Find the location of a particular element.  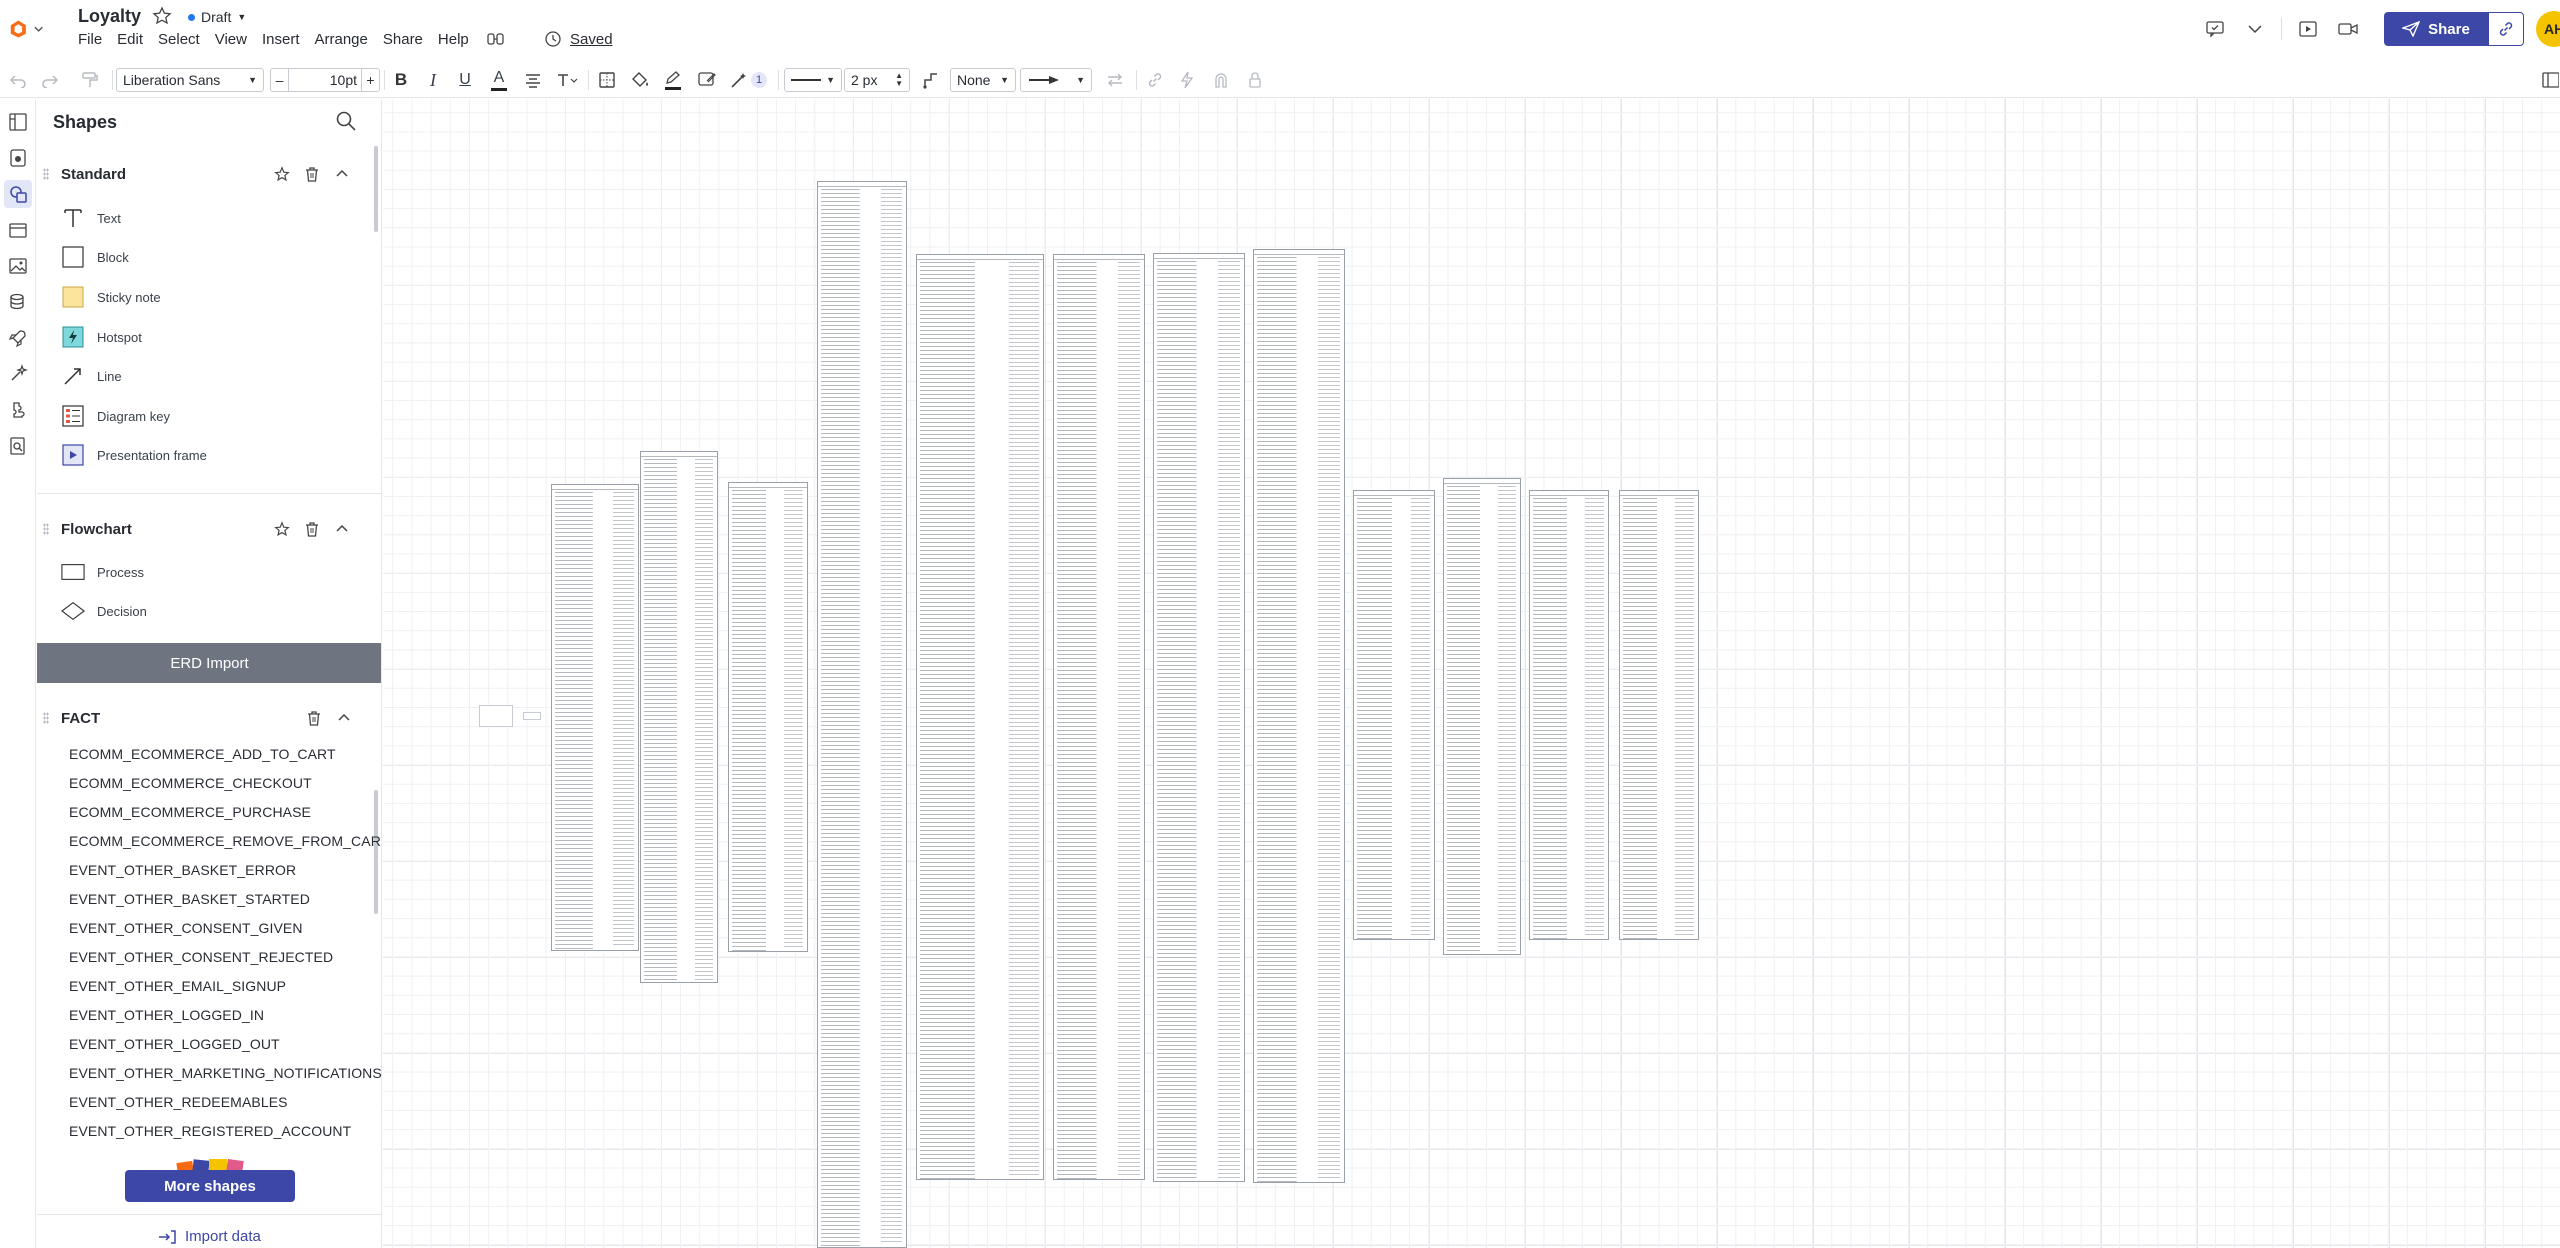

text-options-icon is located at coordinates (567, 80).